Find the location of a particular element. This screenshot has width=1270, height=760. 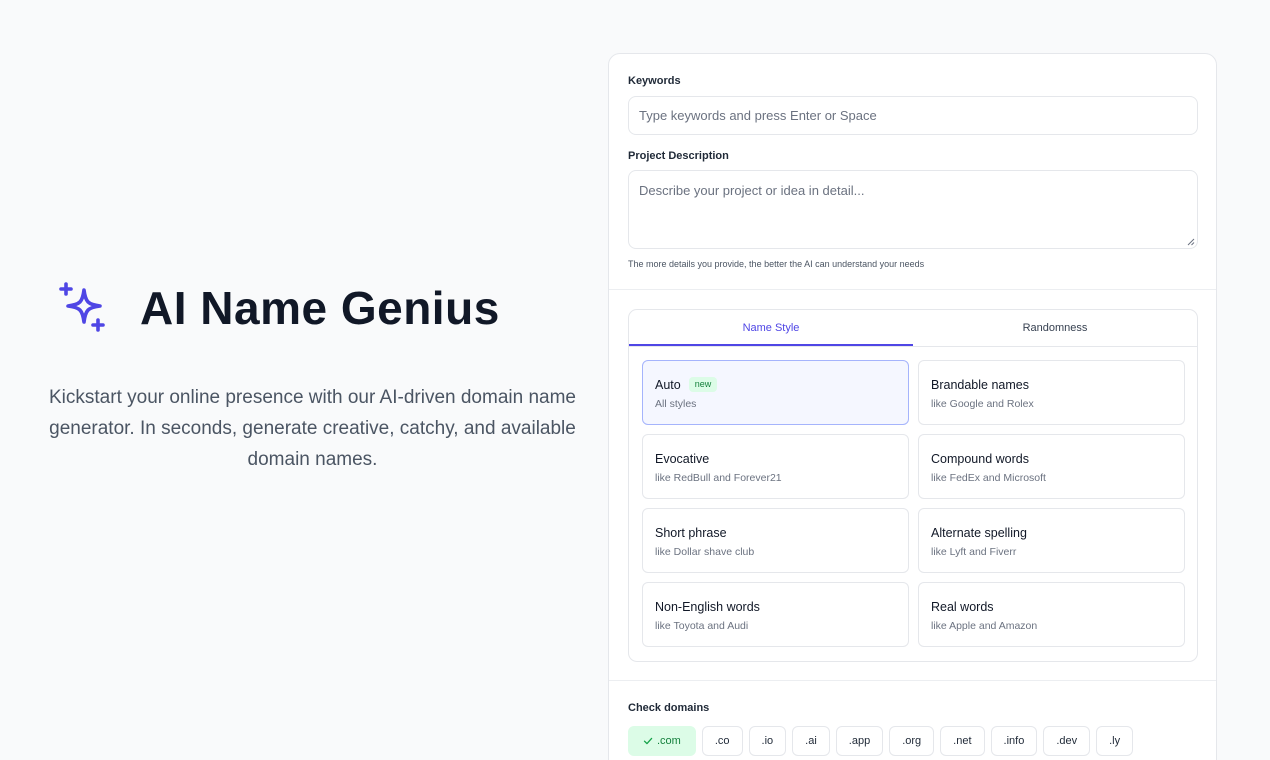

style-option-short-phrase: Short phrase like Dollar shave club is located at coordinates (775, 540).